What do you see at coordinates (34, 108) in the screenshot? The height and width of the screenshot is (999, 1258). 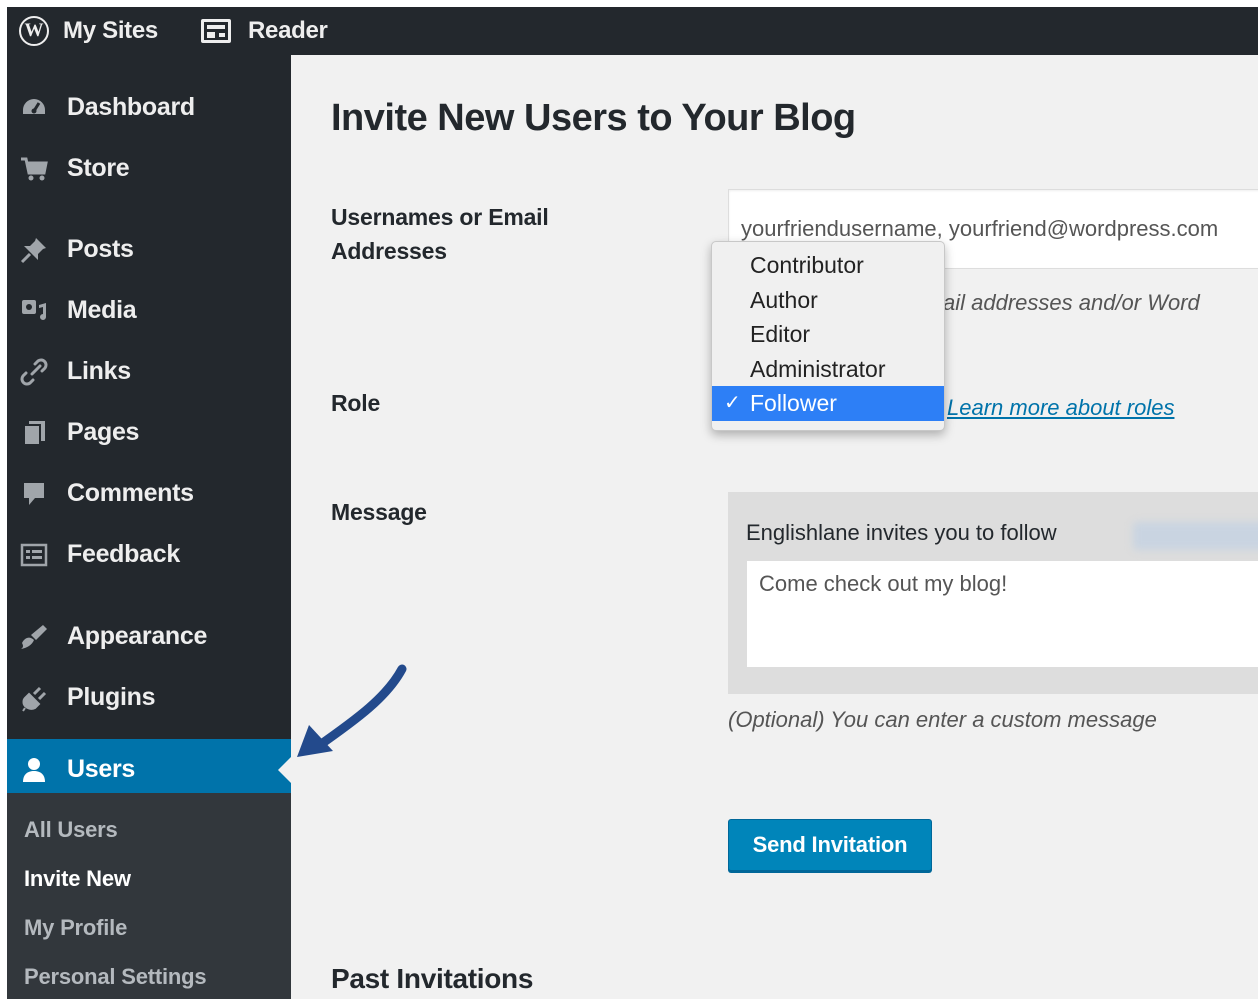 I see `dashboard-icon` at bounding box center [34, 108].